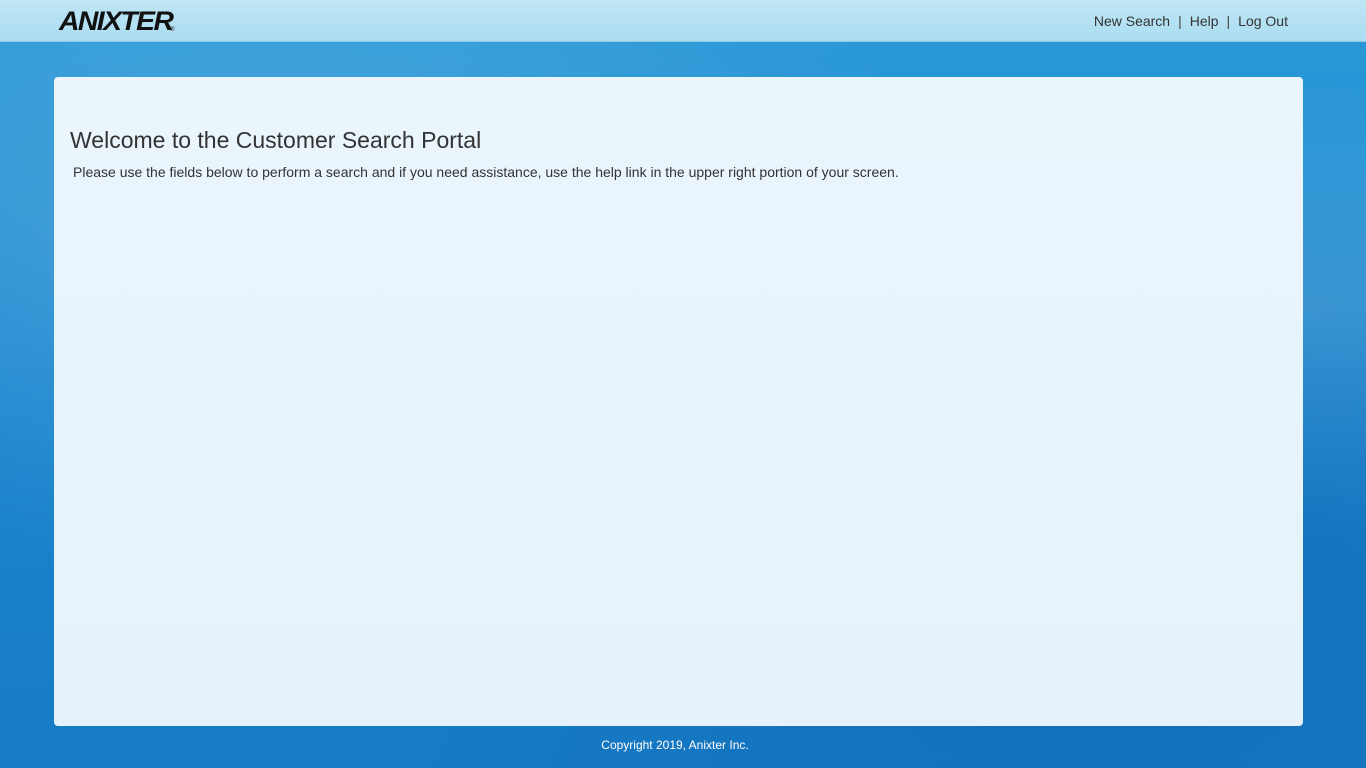  I want to click on footer-copyright: Copyright 2019, Anixter Inc., so click(675, 745).